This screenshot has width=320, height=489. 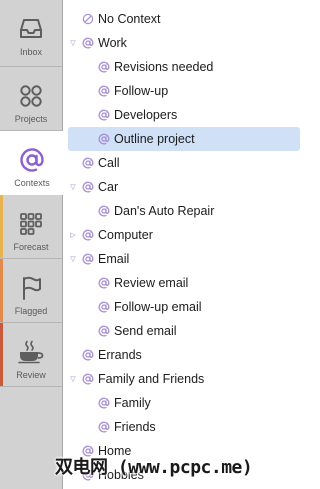 I want to click on context-label: Follow-up email, so click(x=158, y=307).